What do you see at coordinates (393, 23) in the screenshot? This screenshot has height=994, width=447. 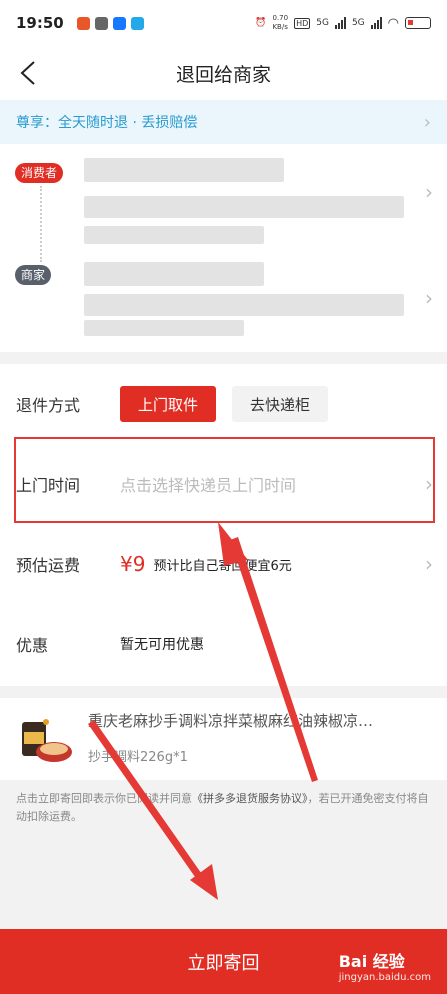 I see `wifi-icon: ◠` at bounding box center [393, 23].